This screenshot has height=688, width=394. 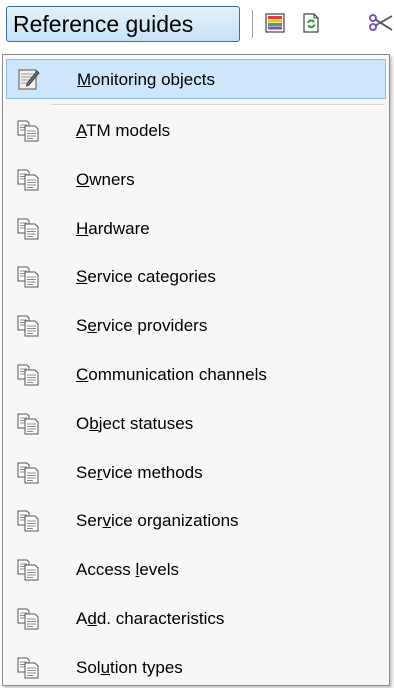 I want to click on menu-item: Object statuses, so click(x=196, y=424).